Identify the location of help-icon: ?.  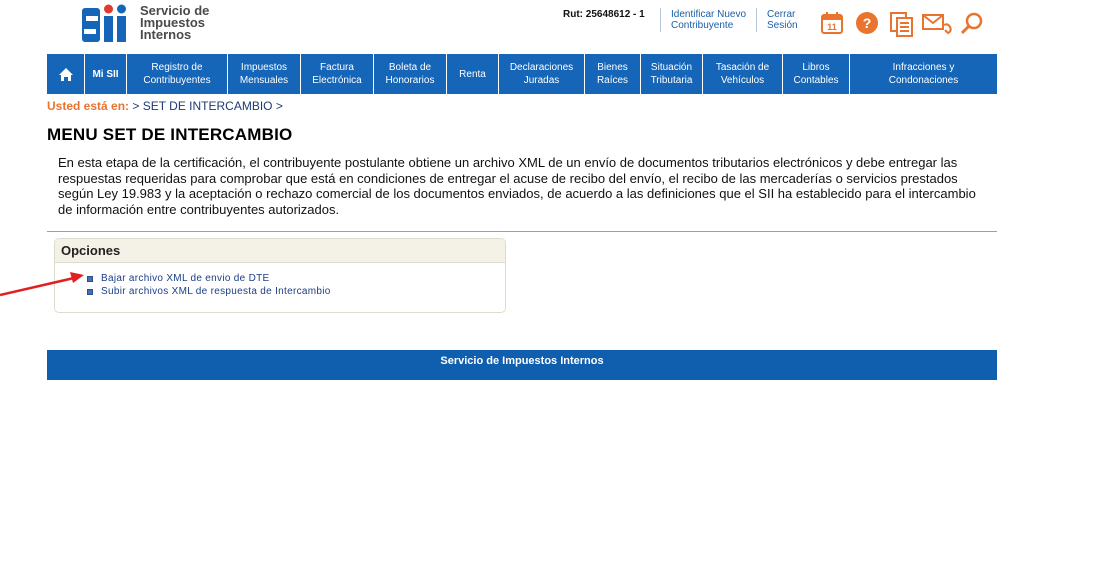
(867, 23).